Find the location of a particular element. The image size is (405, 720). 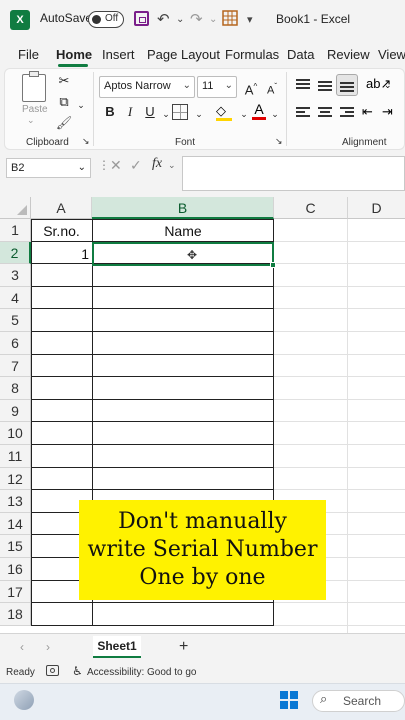

paste-icon is located at coordinates (34, 86).